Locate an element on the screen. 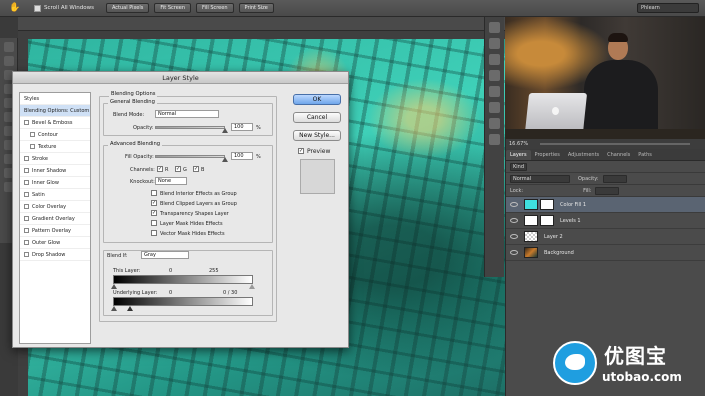 The width and height of the screenshot is (705, 396). this-layer-white-slider is located at coordinates (252, 286).